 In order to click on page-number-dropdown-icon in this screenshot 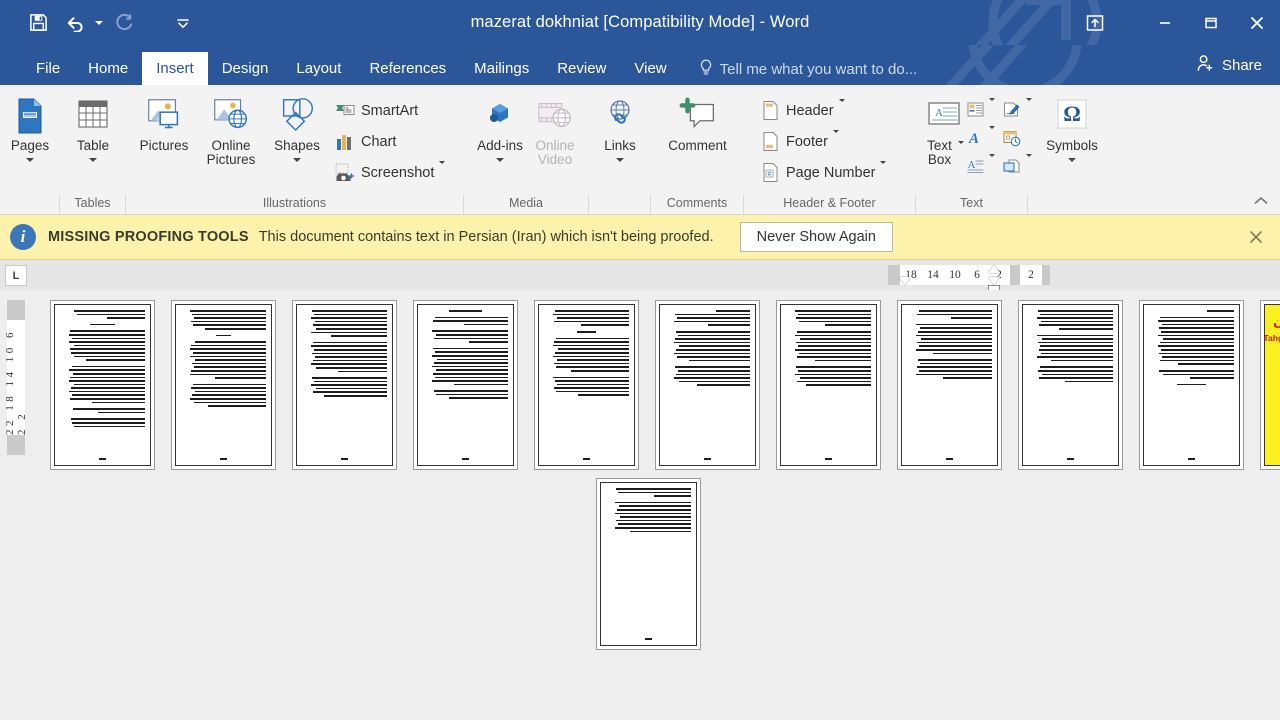, I will do `click(883, 171)`.